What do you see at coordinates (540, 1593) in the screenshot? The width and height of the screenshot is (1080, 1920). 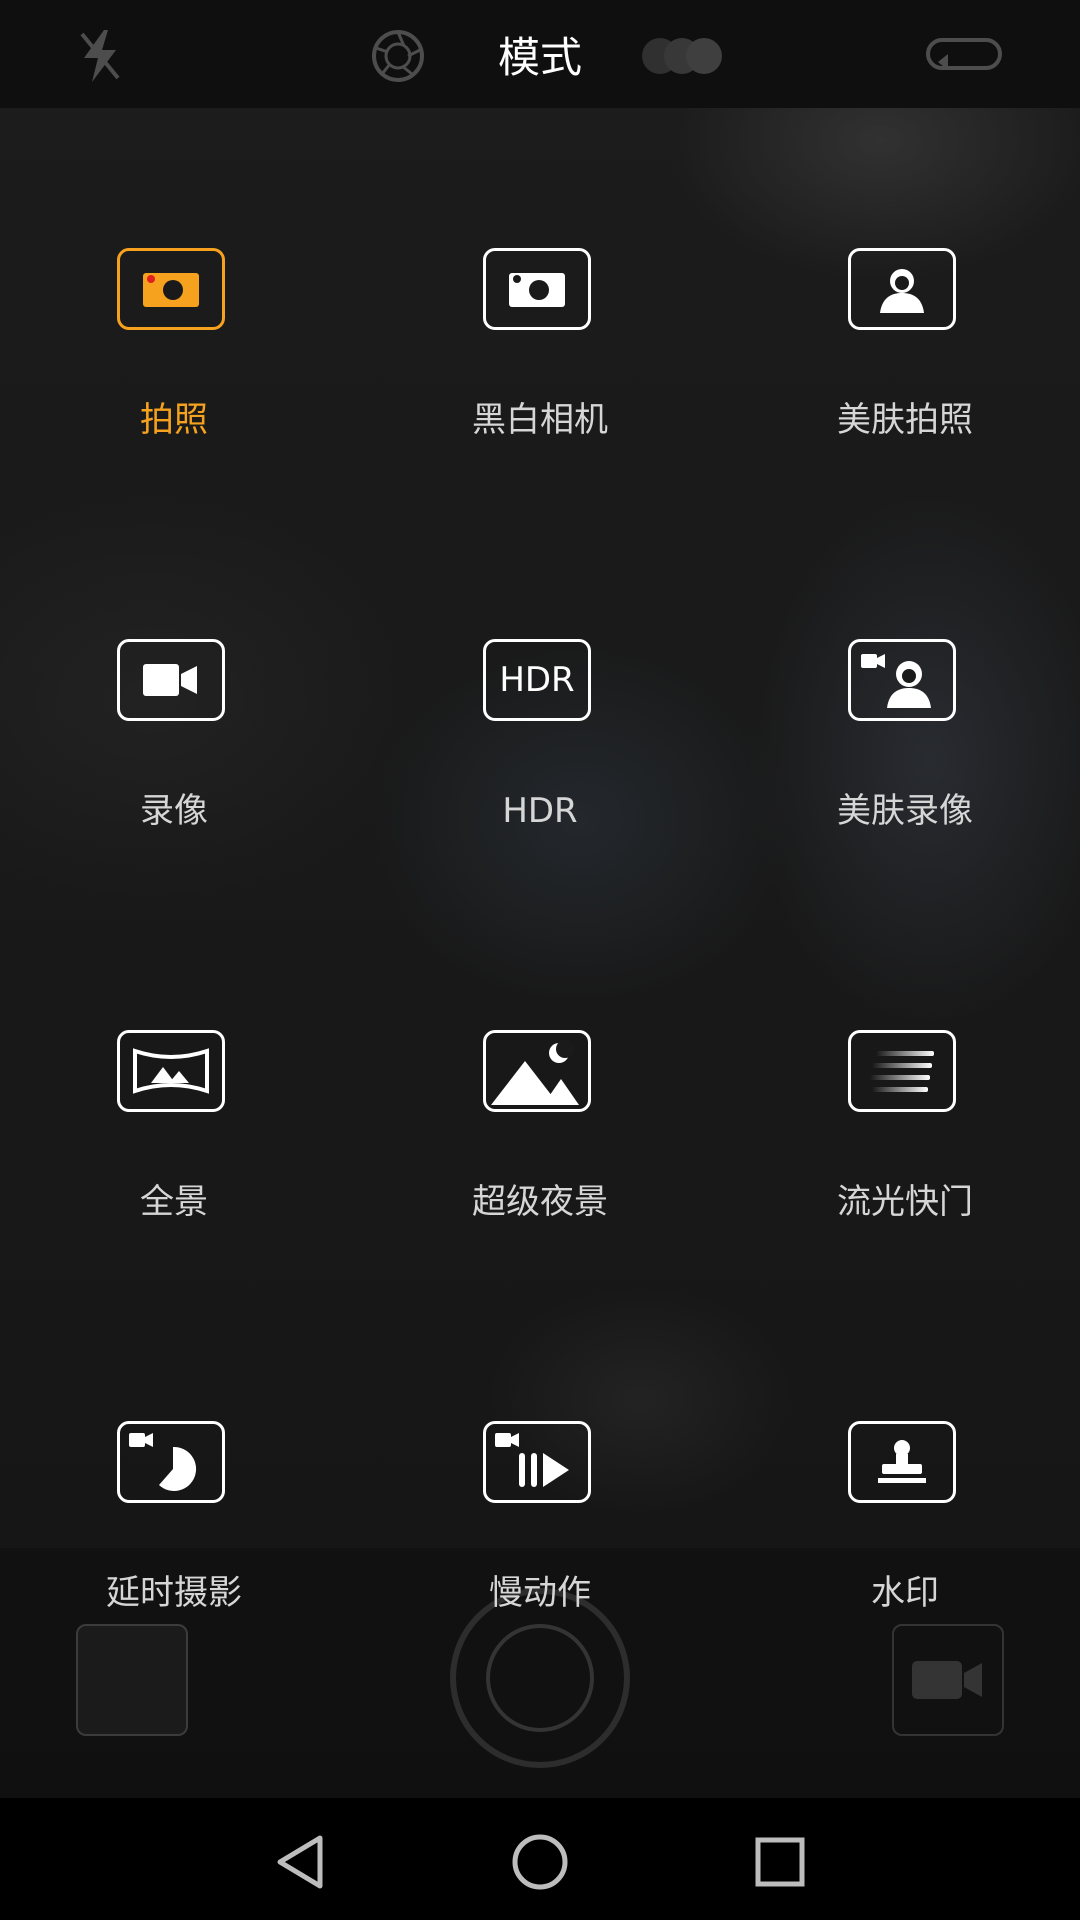 I see `mode-label: 慢动作` at bounding box center [540, 1593].